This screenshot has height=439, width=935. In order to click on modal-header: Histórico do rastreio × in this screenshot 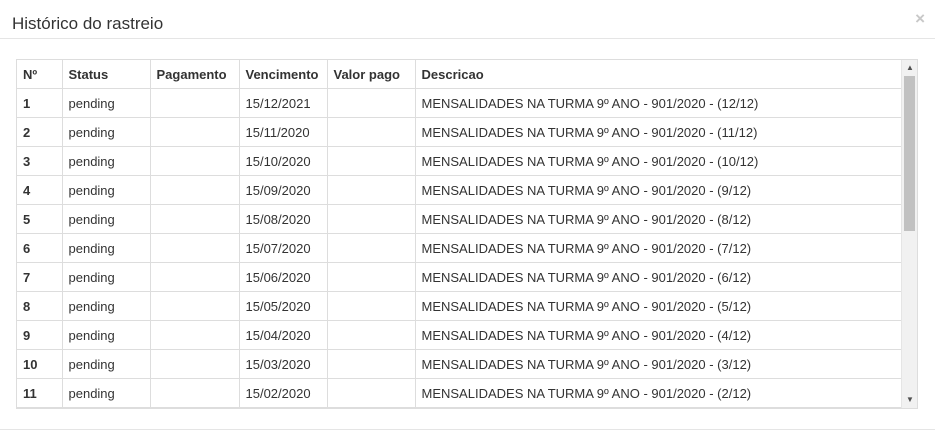, I will do `click(467, 19)`.